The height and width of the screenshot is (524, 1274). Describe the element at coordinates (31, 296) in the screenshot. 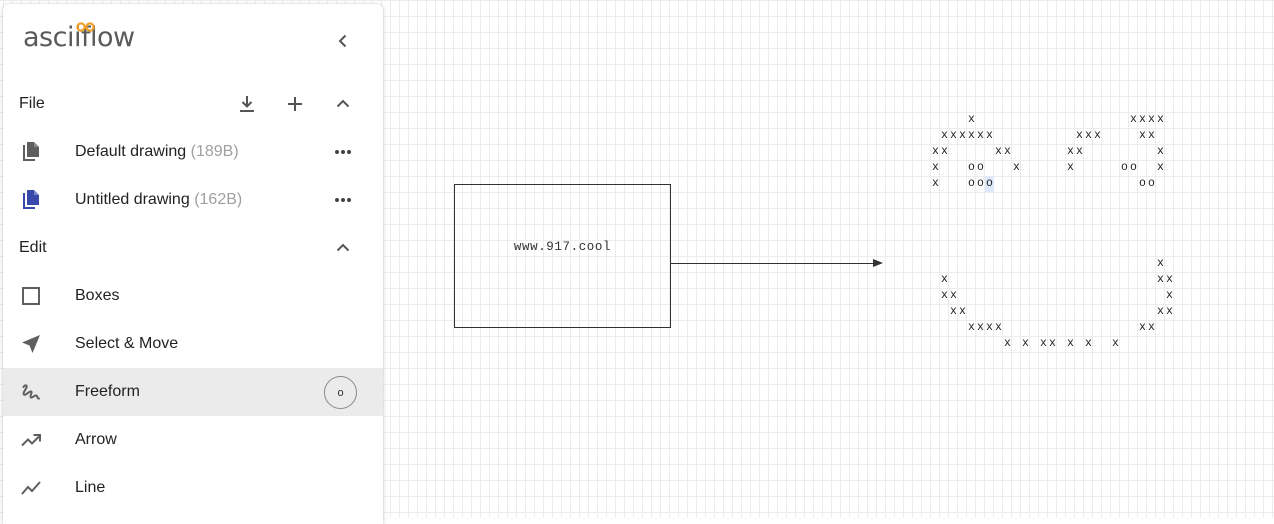

I see `square-outline-icon` at that location.